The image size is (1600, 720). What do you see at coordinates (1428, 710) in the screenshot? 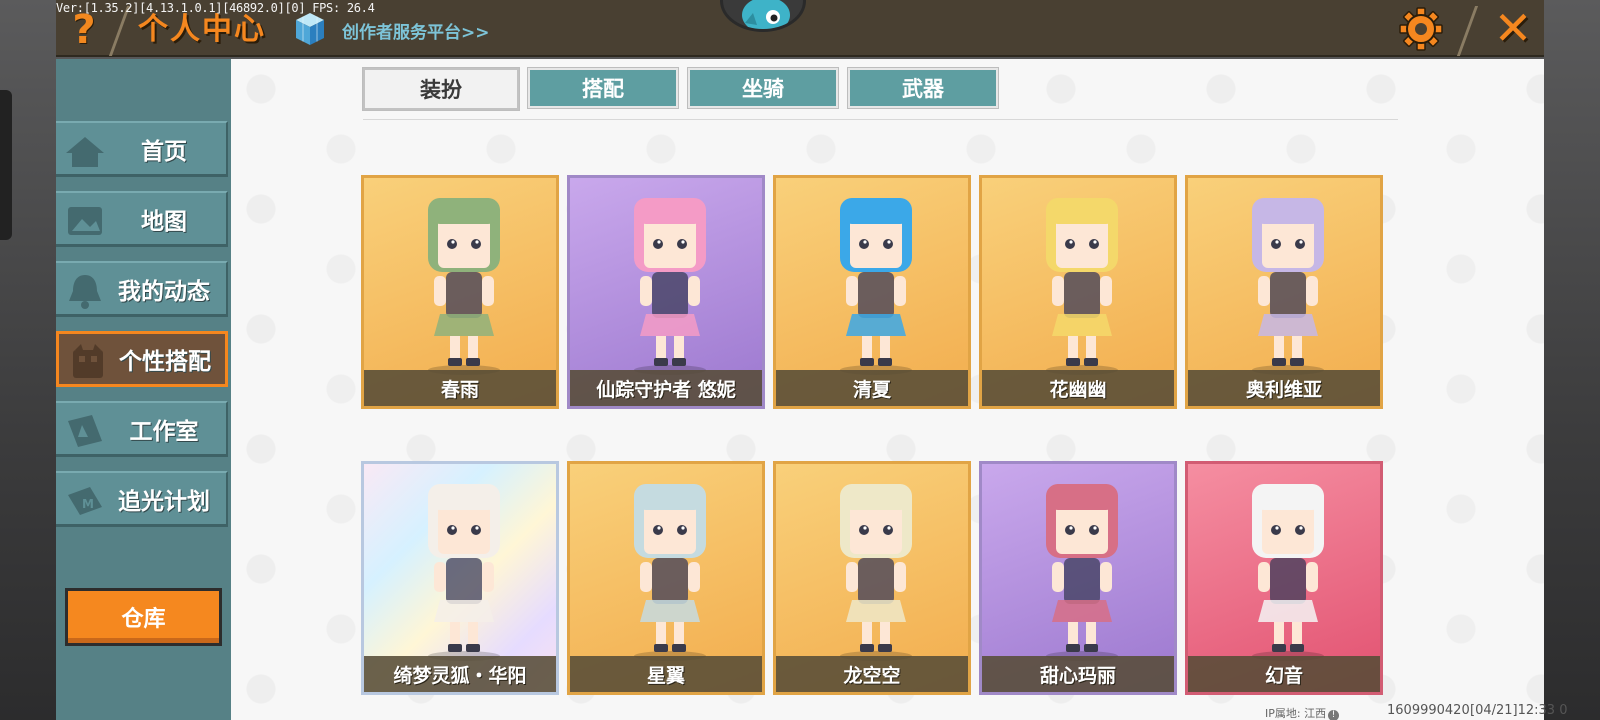
I see `user-id: 1609990420` at bounding box center [1428, 710].